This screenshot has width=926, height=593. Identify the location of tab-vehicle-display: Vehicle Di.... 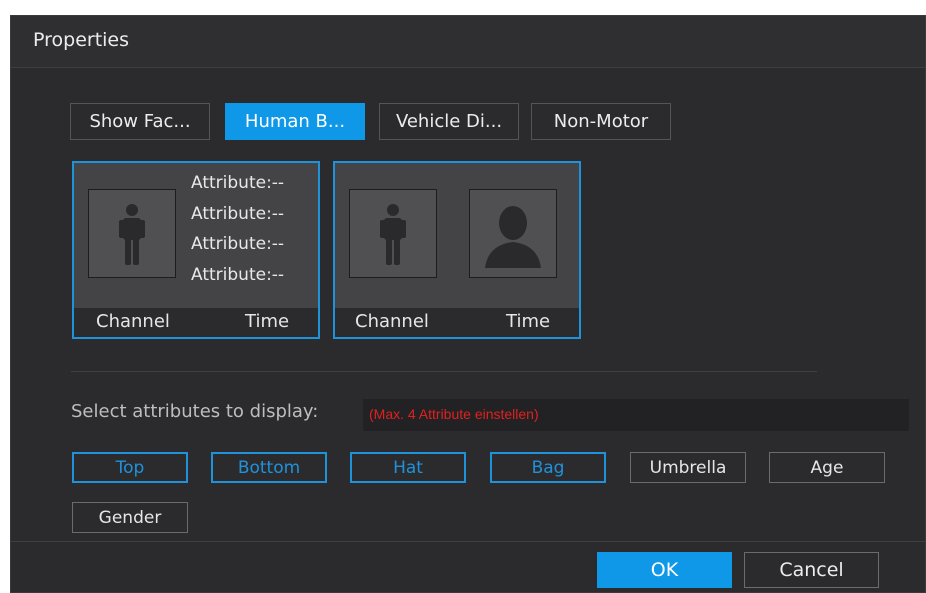
(449, 121).